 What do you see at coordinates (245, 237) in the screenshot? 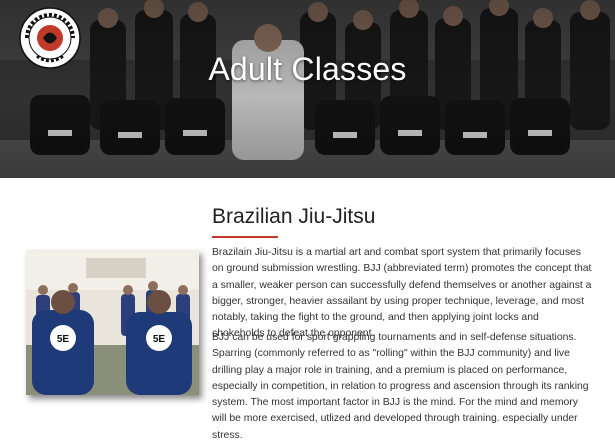
I see `title-underline` at bounding box center [245, 237].